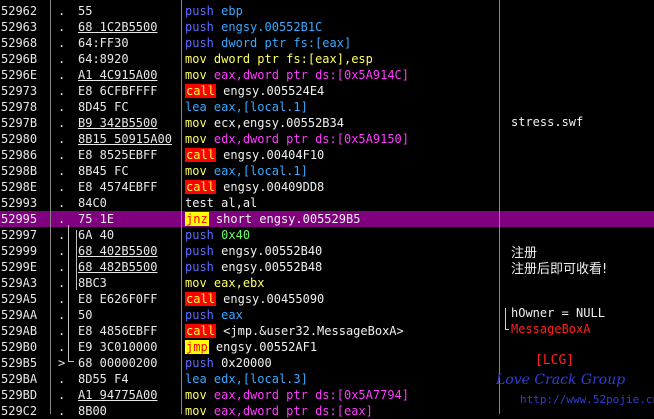 Image resolution: width=654 pixels, height=419 pixels. What do you see at coordinates (25, 315) in the screenshot?
I see `address-cell: 529AA` at bounding box center [25, 315].